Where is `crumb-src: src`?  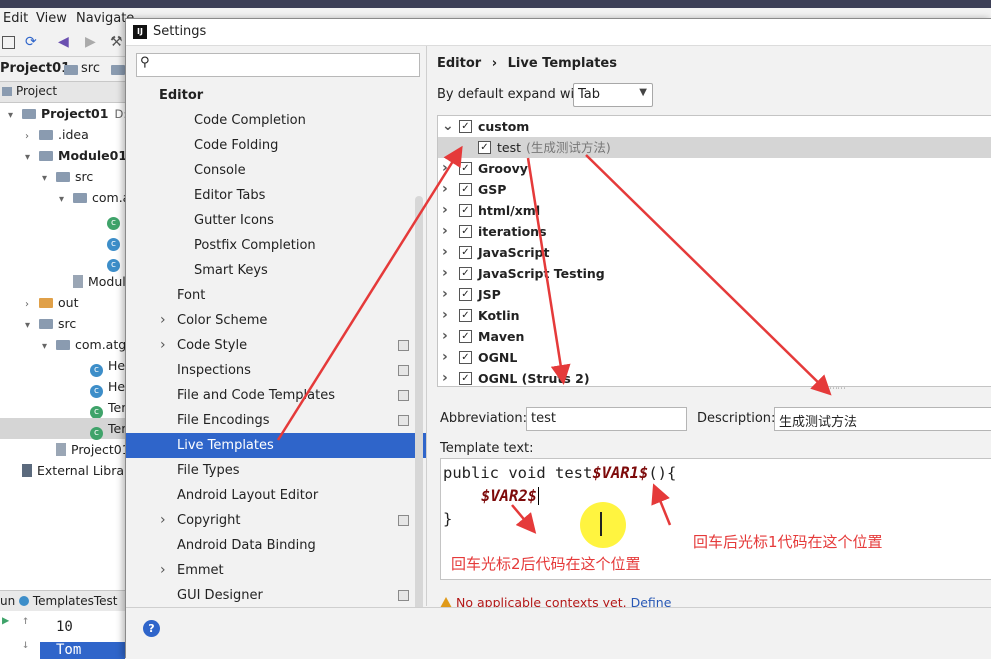 crumb-src: src is located at coordinates (90, 68).